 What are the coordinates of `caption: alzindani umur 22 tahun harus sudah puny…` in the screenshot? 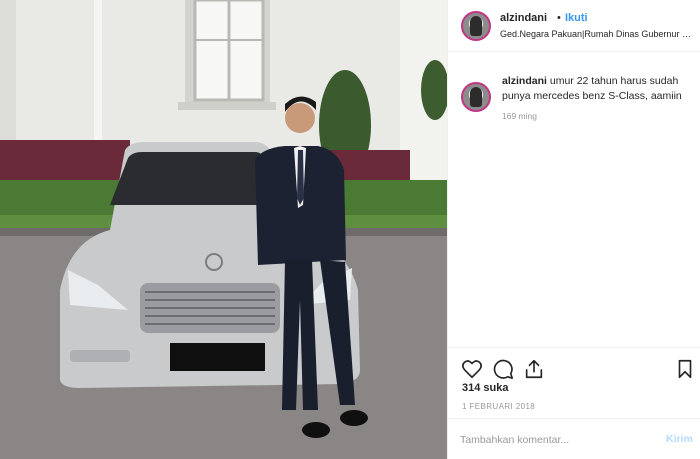 It's located at (599, 89).